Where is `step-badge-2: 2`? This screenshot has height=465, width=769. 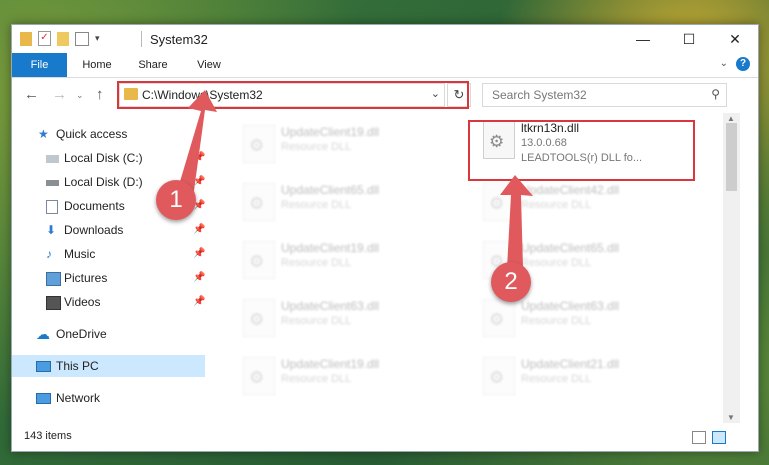 step-badge-2: 2 is located at coordinates (511, 282).